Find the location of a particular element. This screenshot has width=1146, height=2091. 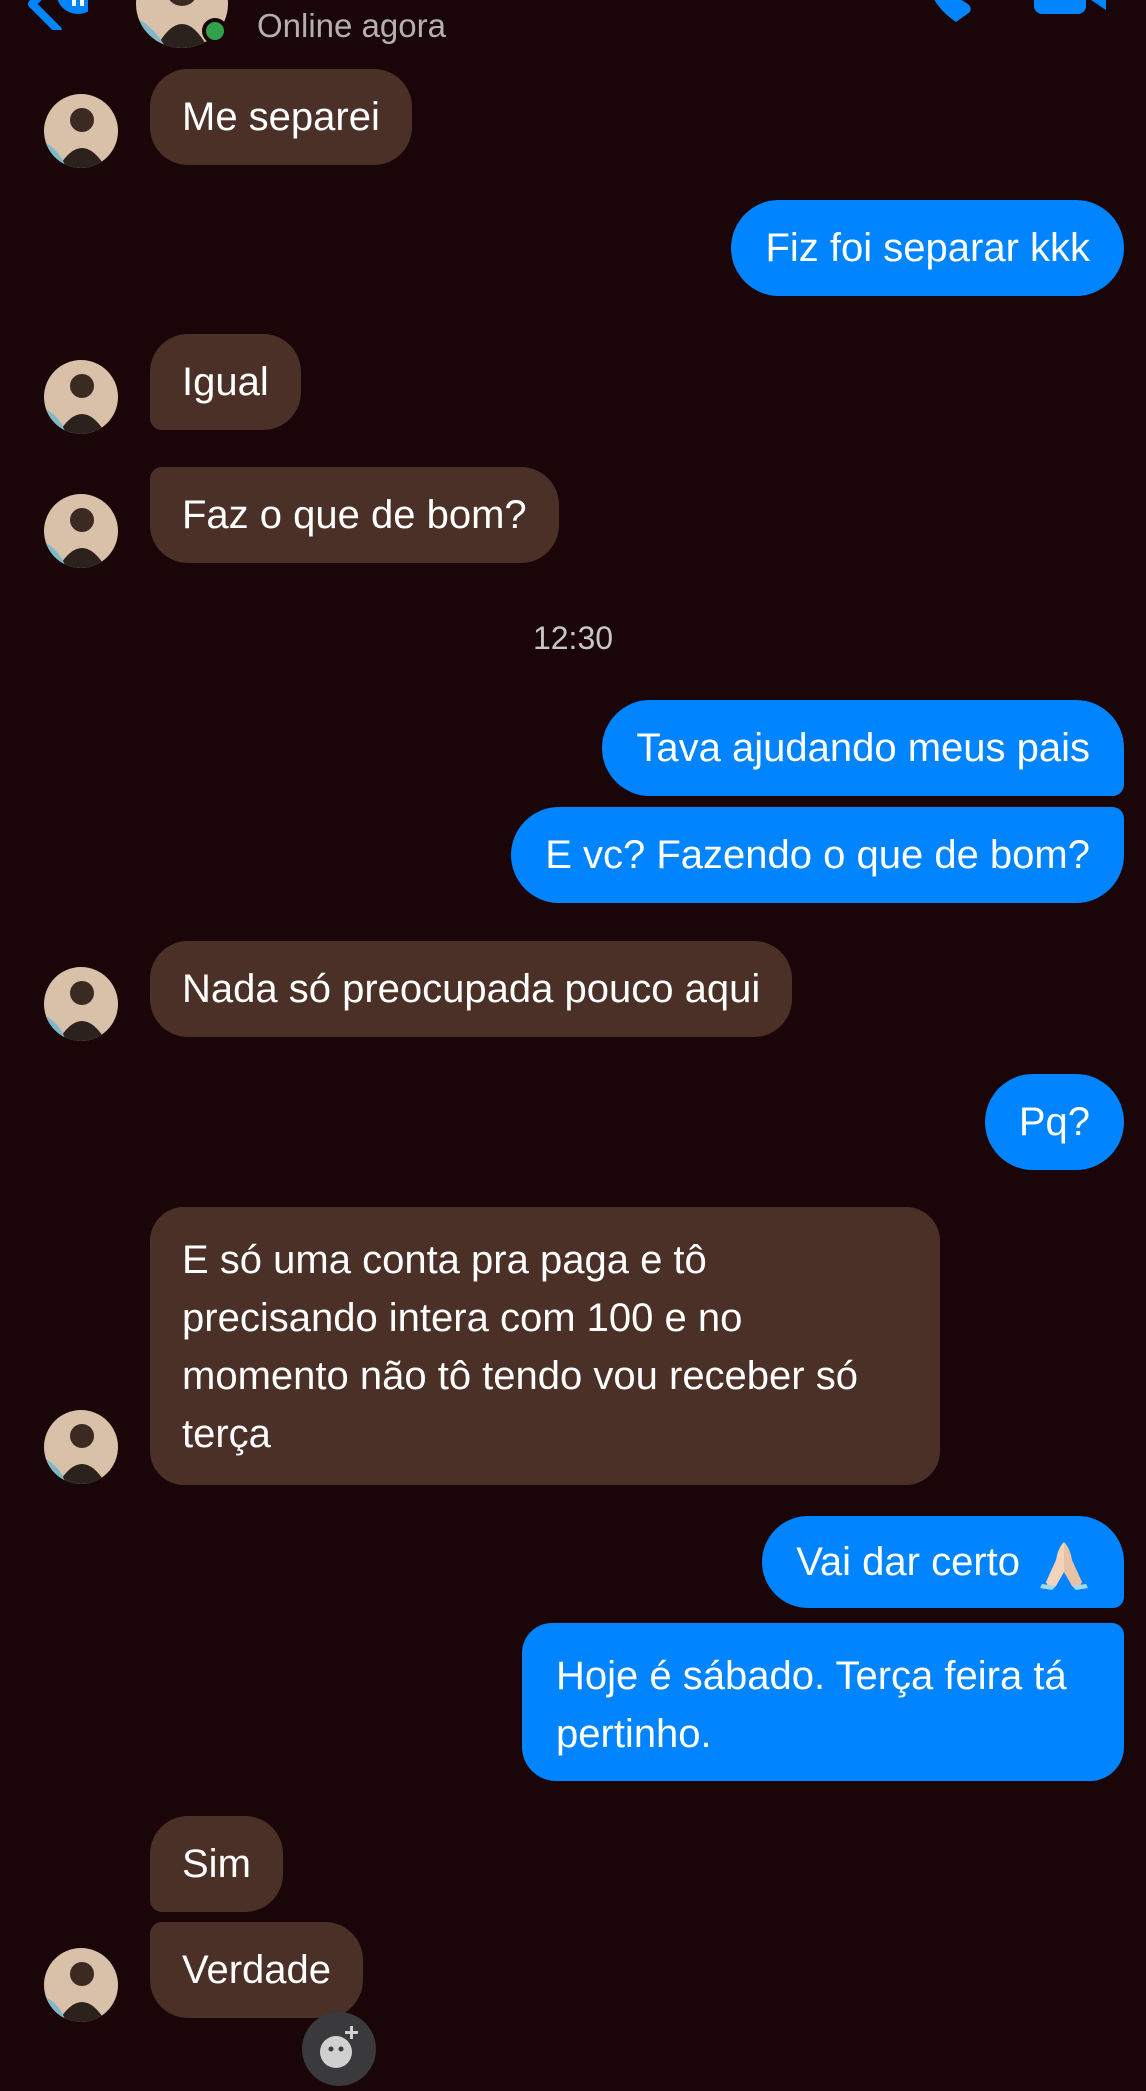

message-text: Vai dar certo is located at coordinates (908, 1562).